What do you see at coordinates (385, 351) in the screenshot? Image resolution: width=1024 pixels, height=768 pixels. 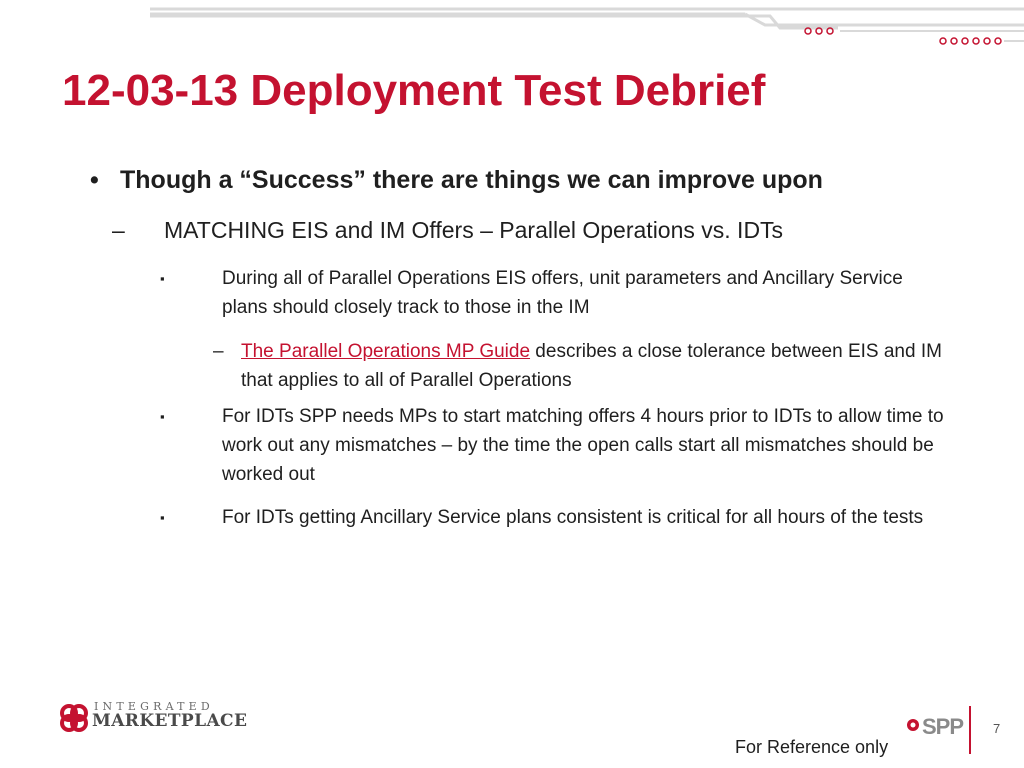 I see `parallel-operations-guide-link: The Parallel Operations MP Guide` at bounding box center [385, 351].